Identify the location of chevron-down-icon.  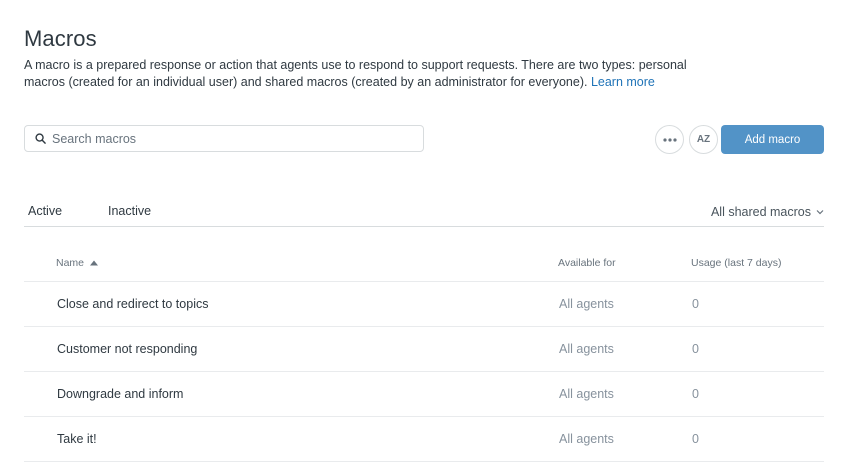
(820, 212).